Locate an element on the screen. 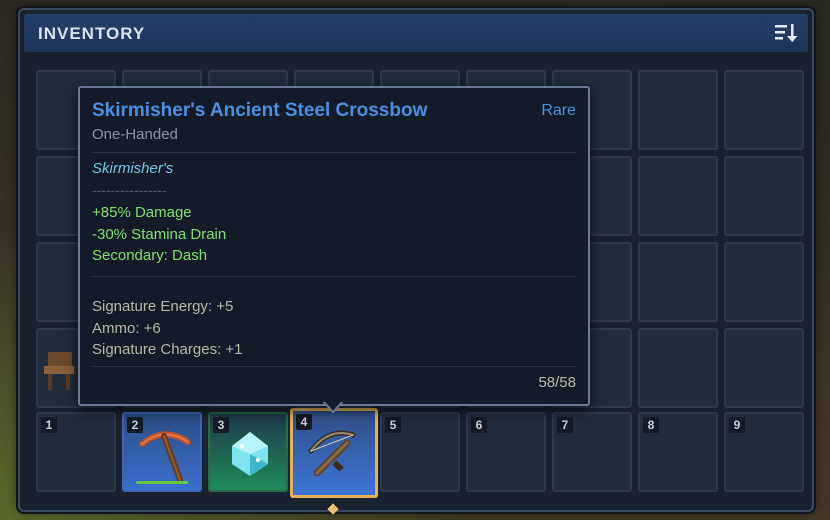  item-name: Skirmisher's Ancient Steel Crossbow is located at coordinates (260, 110).